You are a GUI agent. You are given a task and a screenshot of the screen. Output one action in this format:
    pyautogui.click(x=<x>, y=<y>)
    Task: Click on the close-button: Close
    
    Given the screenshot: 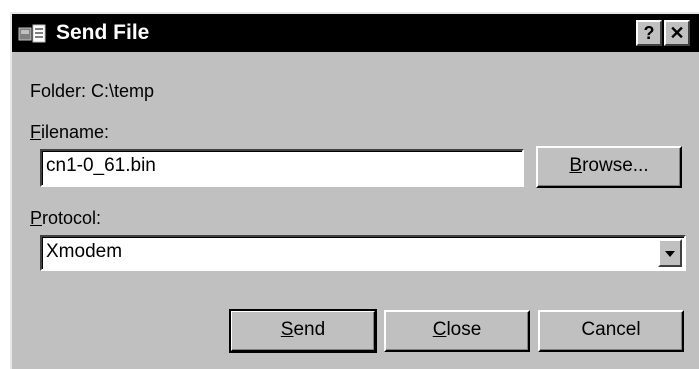 What is the action you would take?
    pyautogui.click(x=457, y=331)
    